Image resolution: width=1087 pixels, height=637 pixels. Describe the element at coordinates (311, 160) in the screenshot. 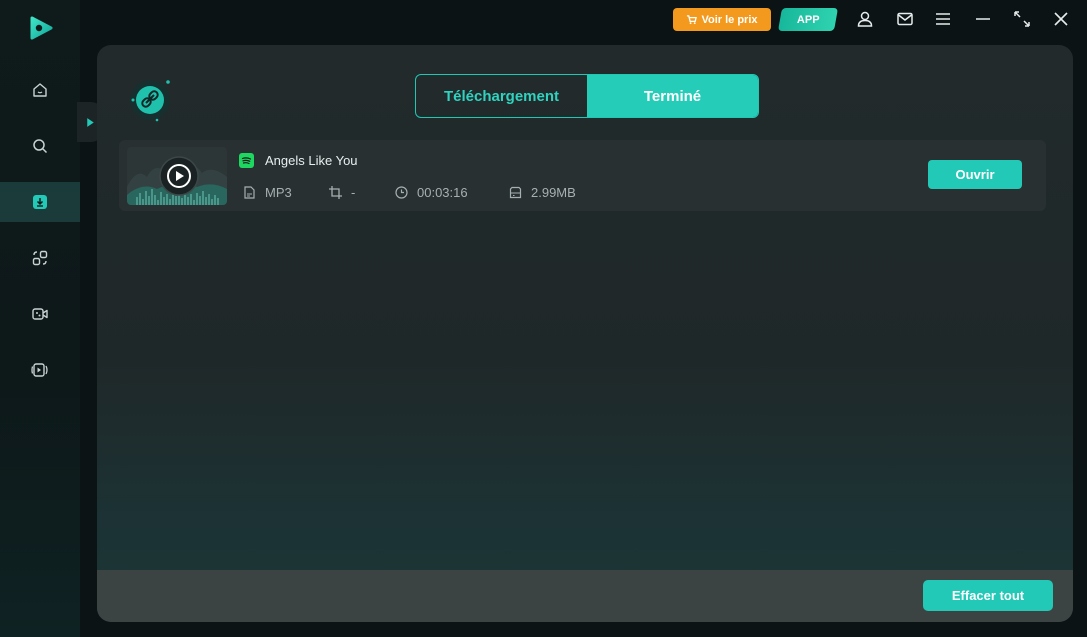

I see `track-title: Angels Like You` at that location.